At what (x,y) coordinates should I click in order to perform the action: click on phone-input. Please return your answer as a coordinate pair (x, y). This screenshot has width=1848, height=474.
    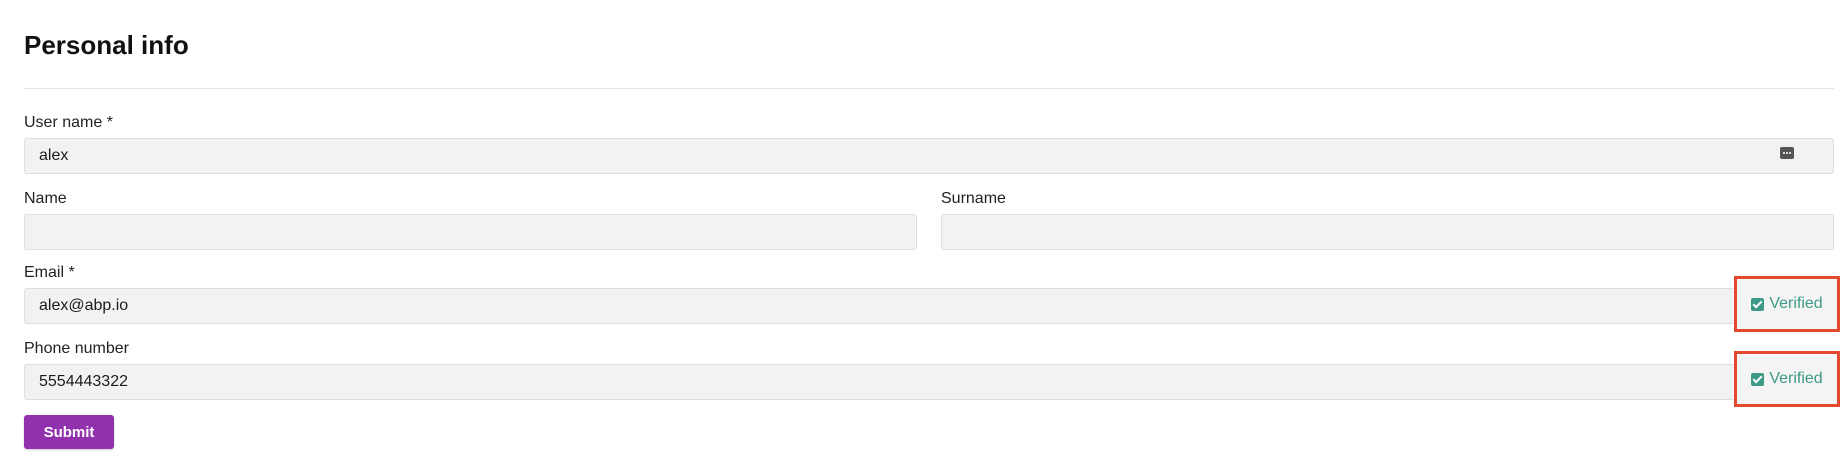
    Looking at the image, I should click on (881, 382).